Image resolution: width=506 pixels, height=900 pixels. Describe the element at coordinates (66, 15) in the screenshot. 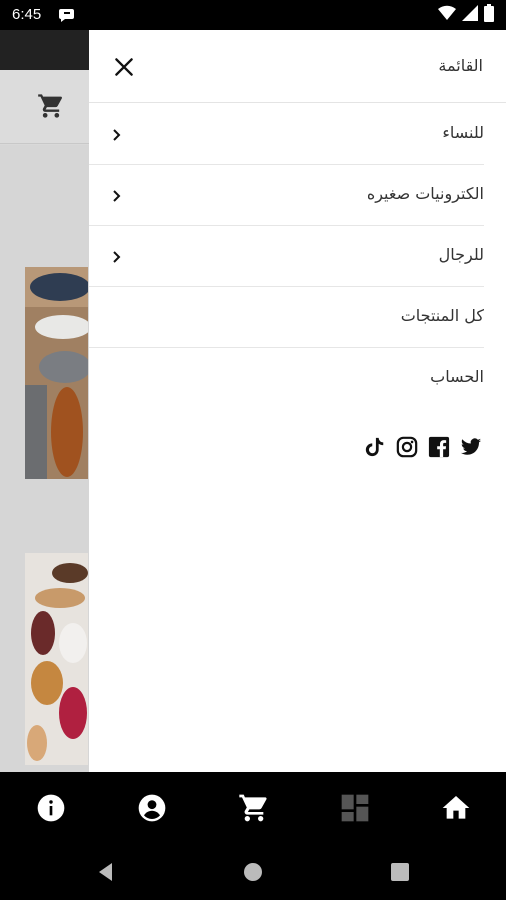

I see `notification-icon` at that location.